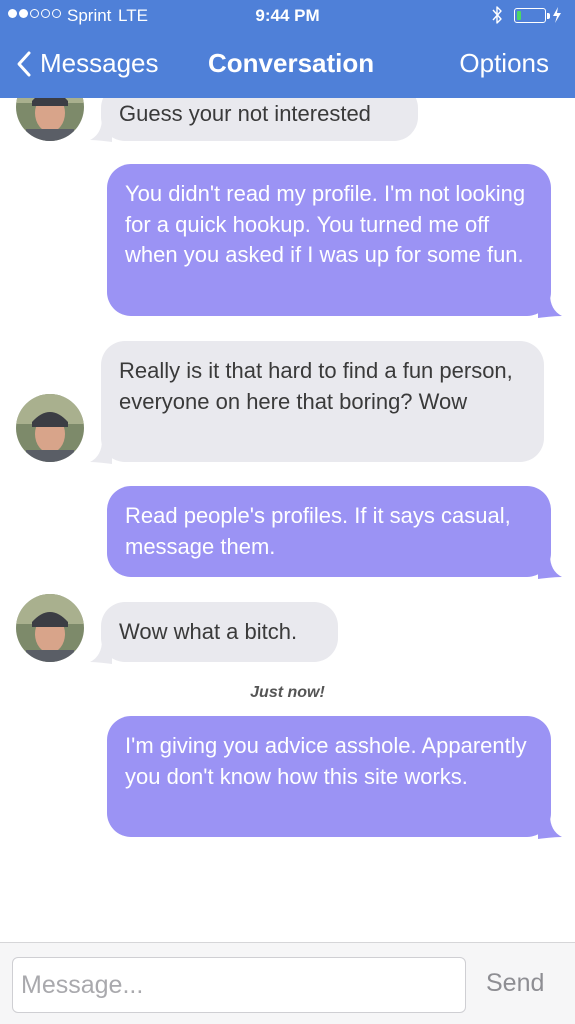 Image resolution: width=575 pixels, height=1024 pixels. Describe the element at coordinates (287, 692) in the screenshot. I see `message-timestamp: Just now!` at that location.